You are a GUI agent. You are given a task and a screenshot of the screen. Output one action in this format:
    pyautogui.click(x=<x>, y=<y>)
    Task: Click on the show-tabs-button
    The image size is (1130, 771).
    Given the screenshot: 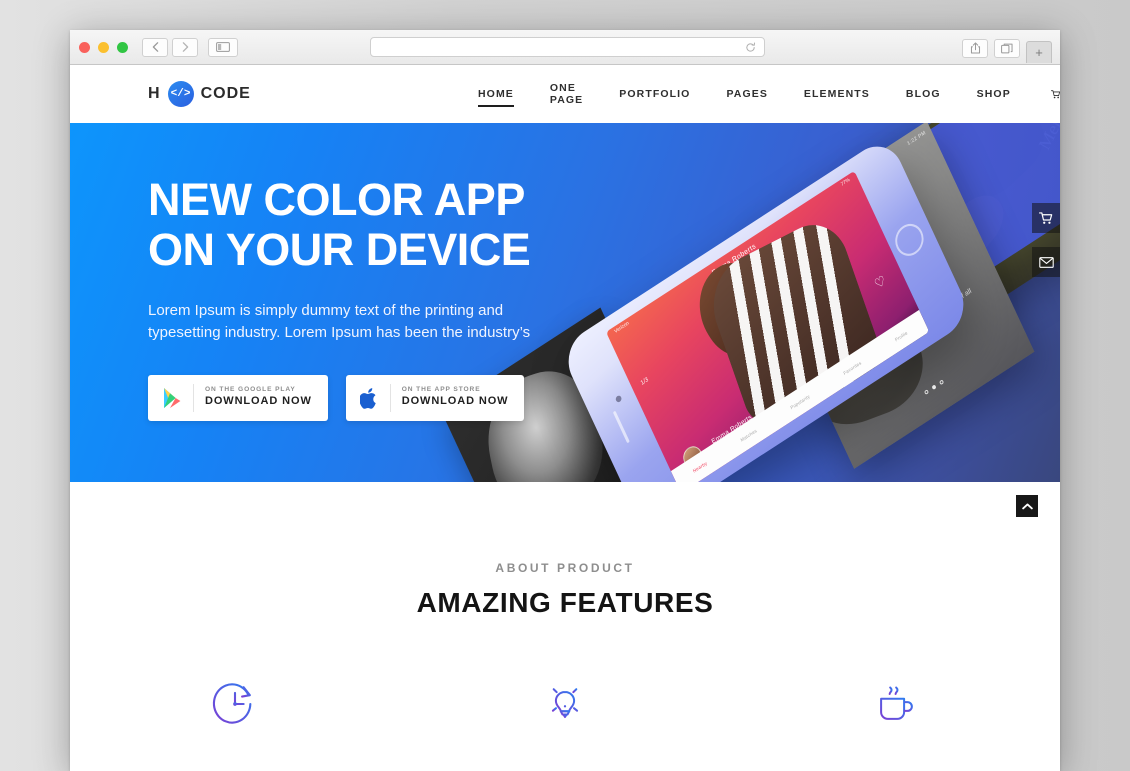 What is the action you would take?
    pyautogui.click(x=1007, y=48)
    